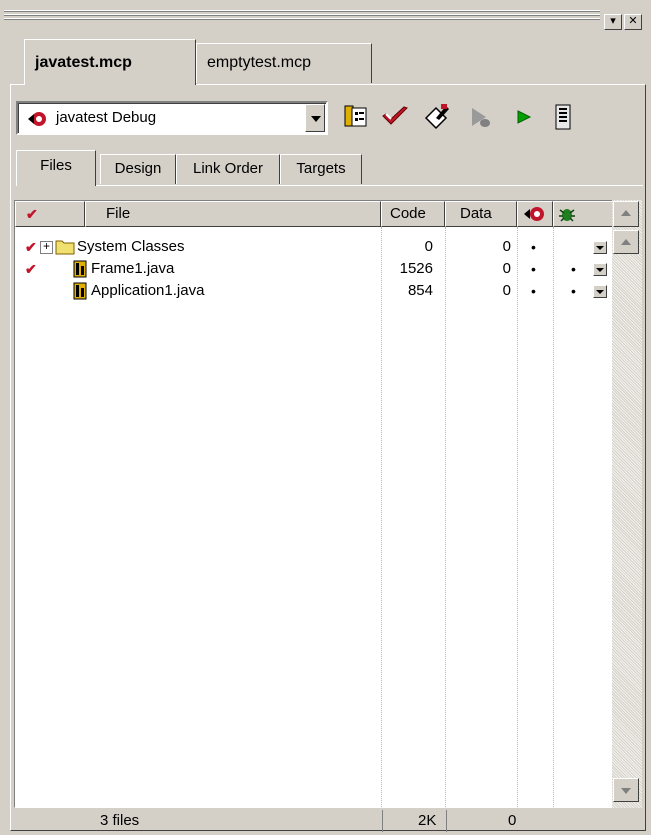  I want to click on file-name: Application1.java, so click(148, 290).